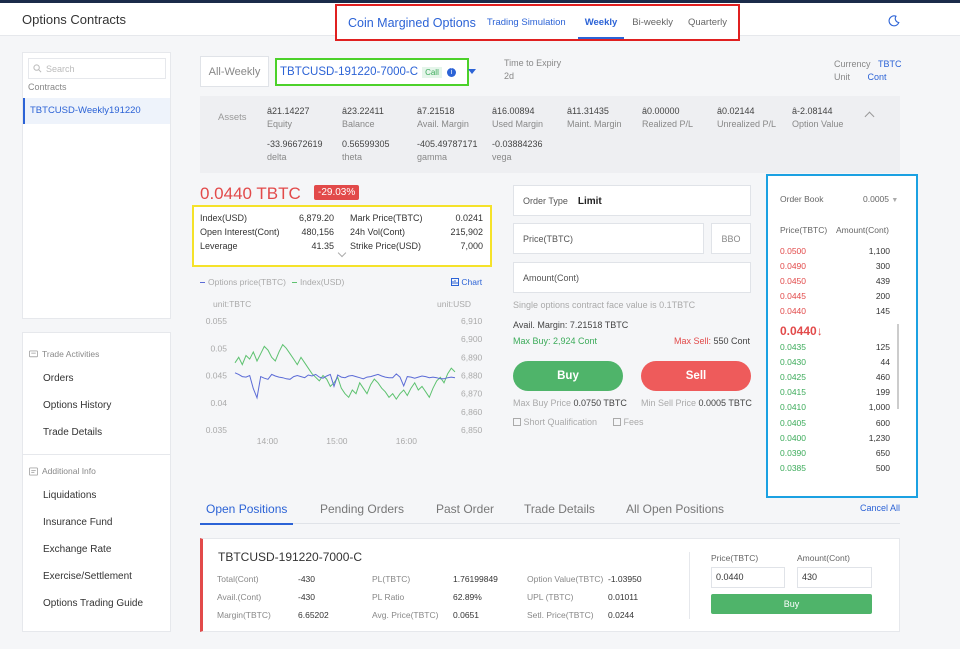 Image resolution: width=960 pixels, height=649 pixels. Describe the element at coordinates (801, 331) in the screenshot. I see `last-trade-price: 0.0440↓` at that location.